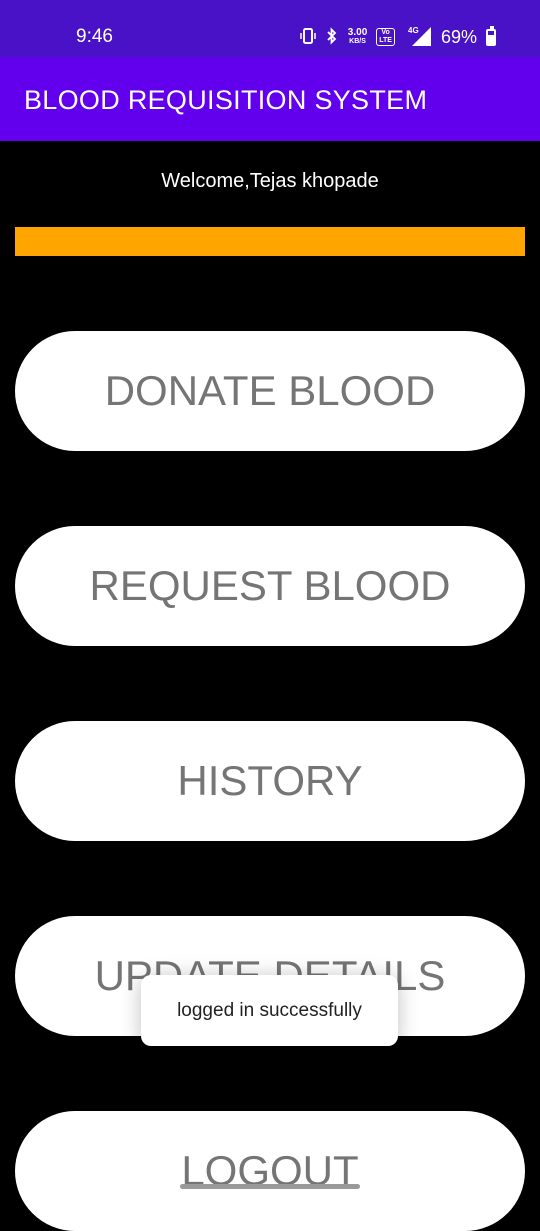  What do you see at coordinates (270, 1186) in the screenshot?
I see `gesture-nav-handle` at bounding box center [270, 1186].